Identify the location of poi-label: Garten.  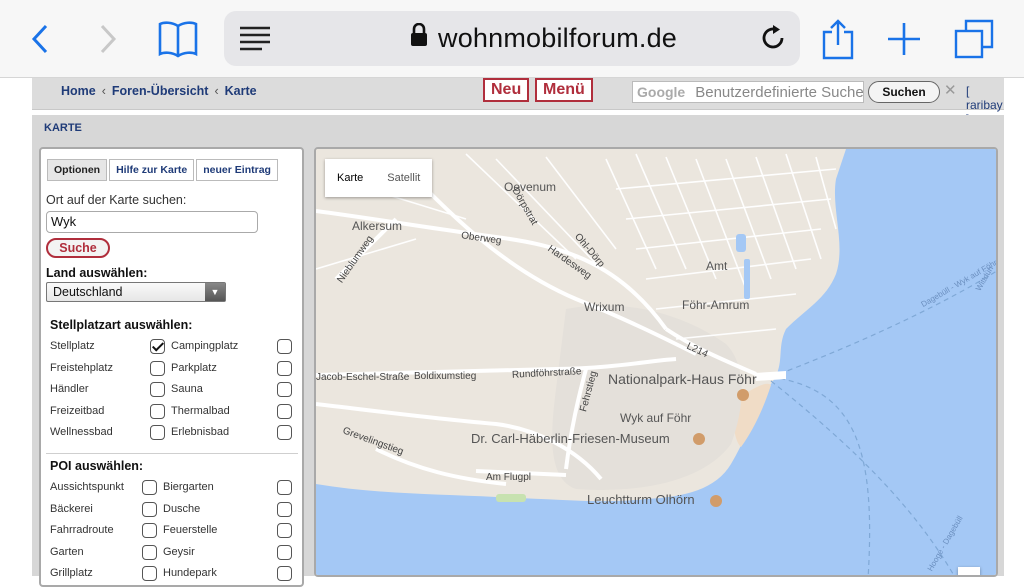
(67, 551).